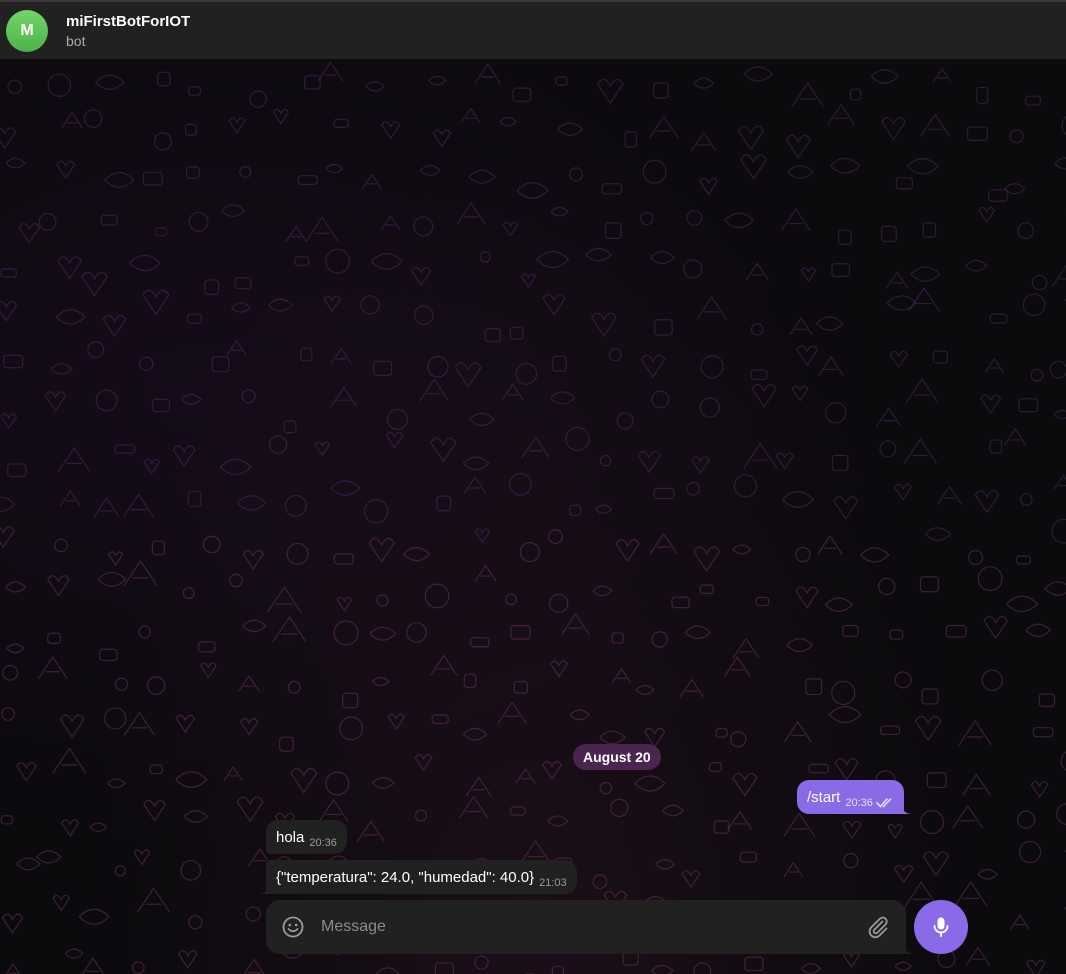 This screenshot has height=974, width=1066. I want to click on message-outgoing: /start 20:36, so click(854, 797).